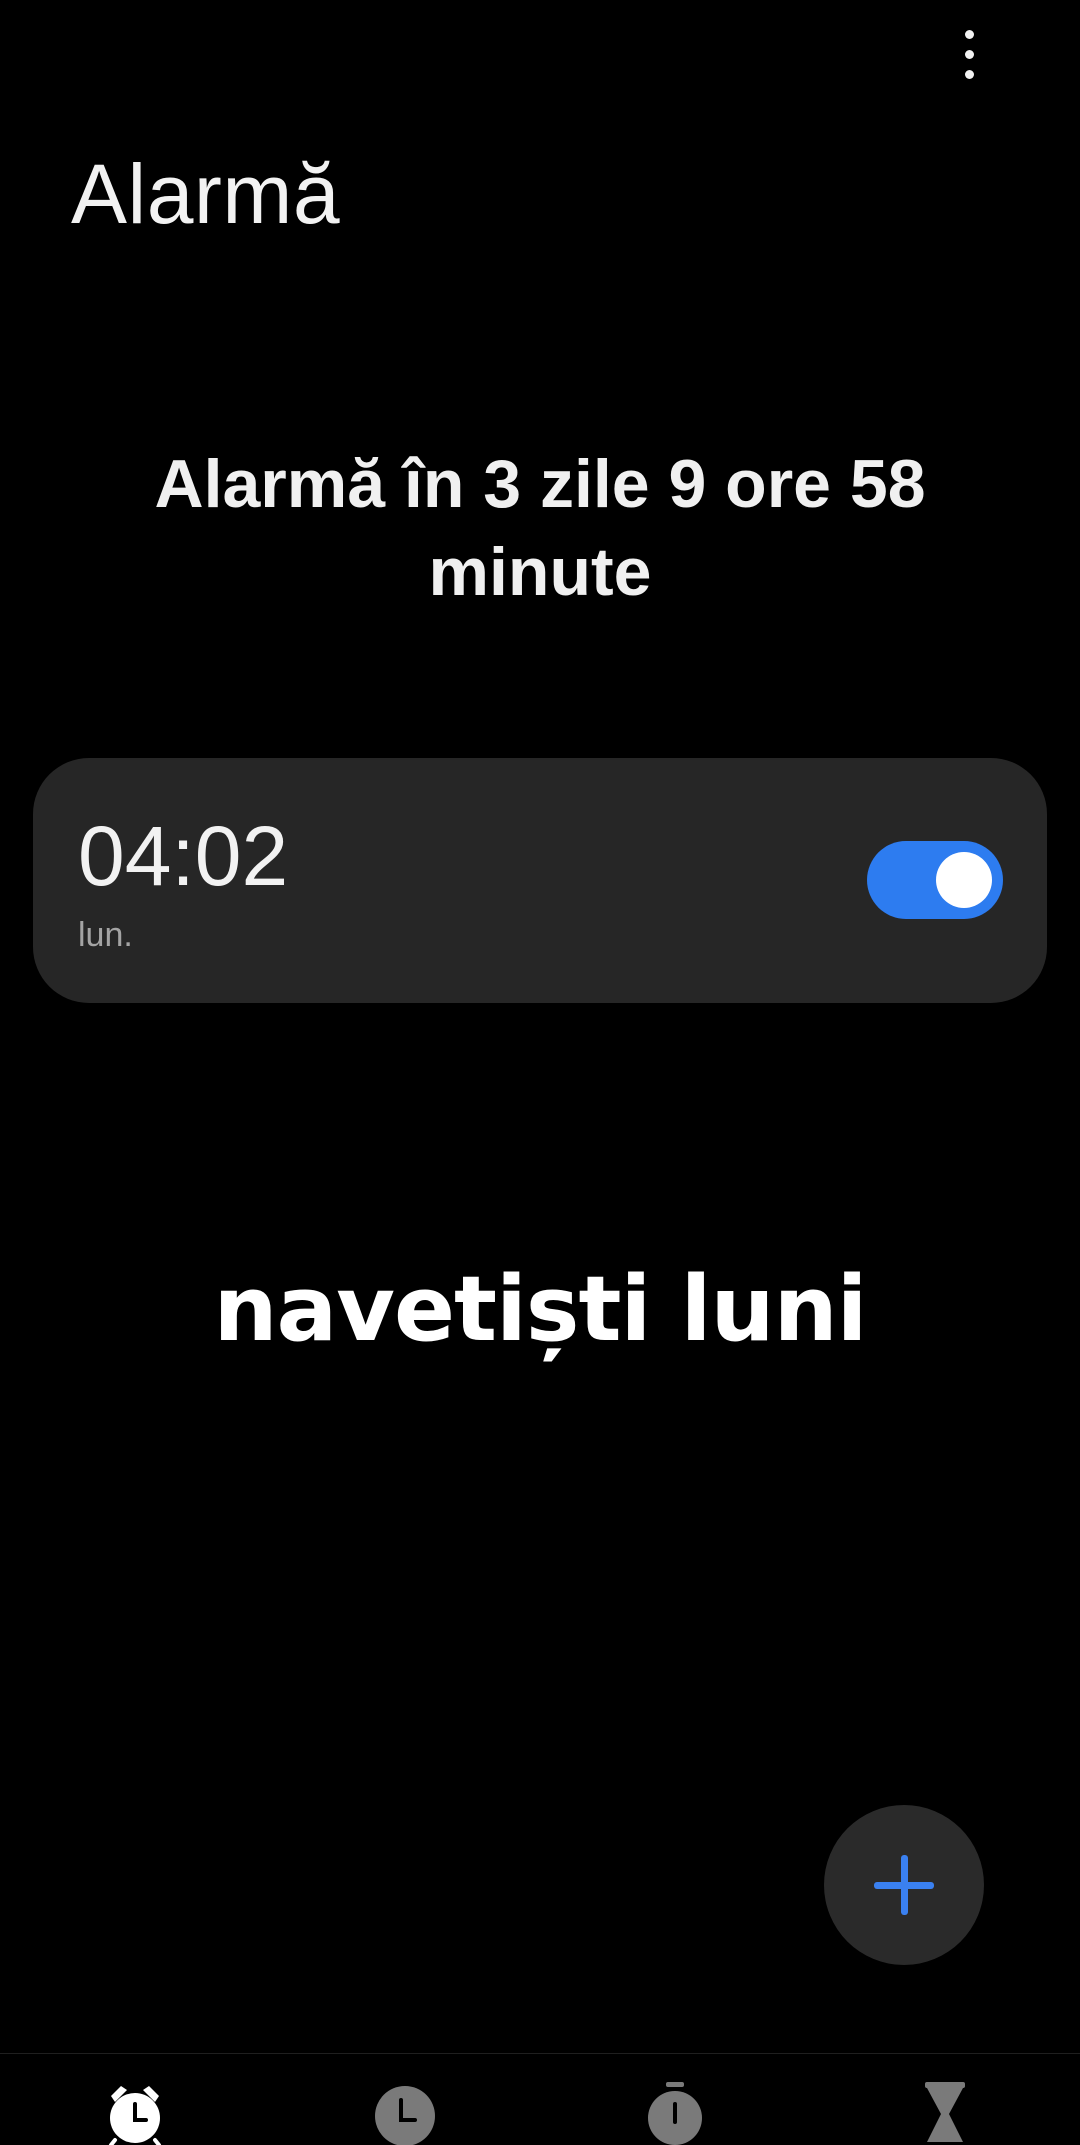  What do you see at coordinates (935, 880) in the screenshot?
I see `alarm-enable-toggle` at bounding box center [935, 880].